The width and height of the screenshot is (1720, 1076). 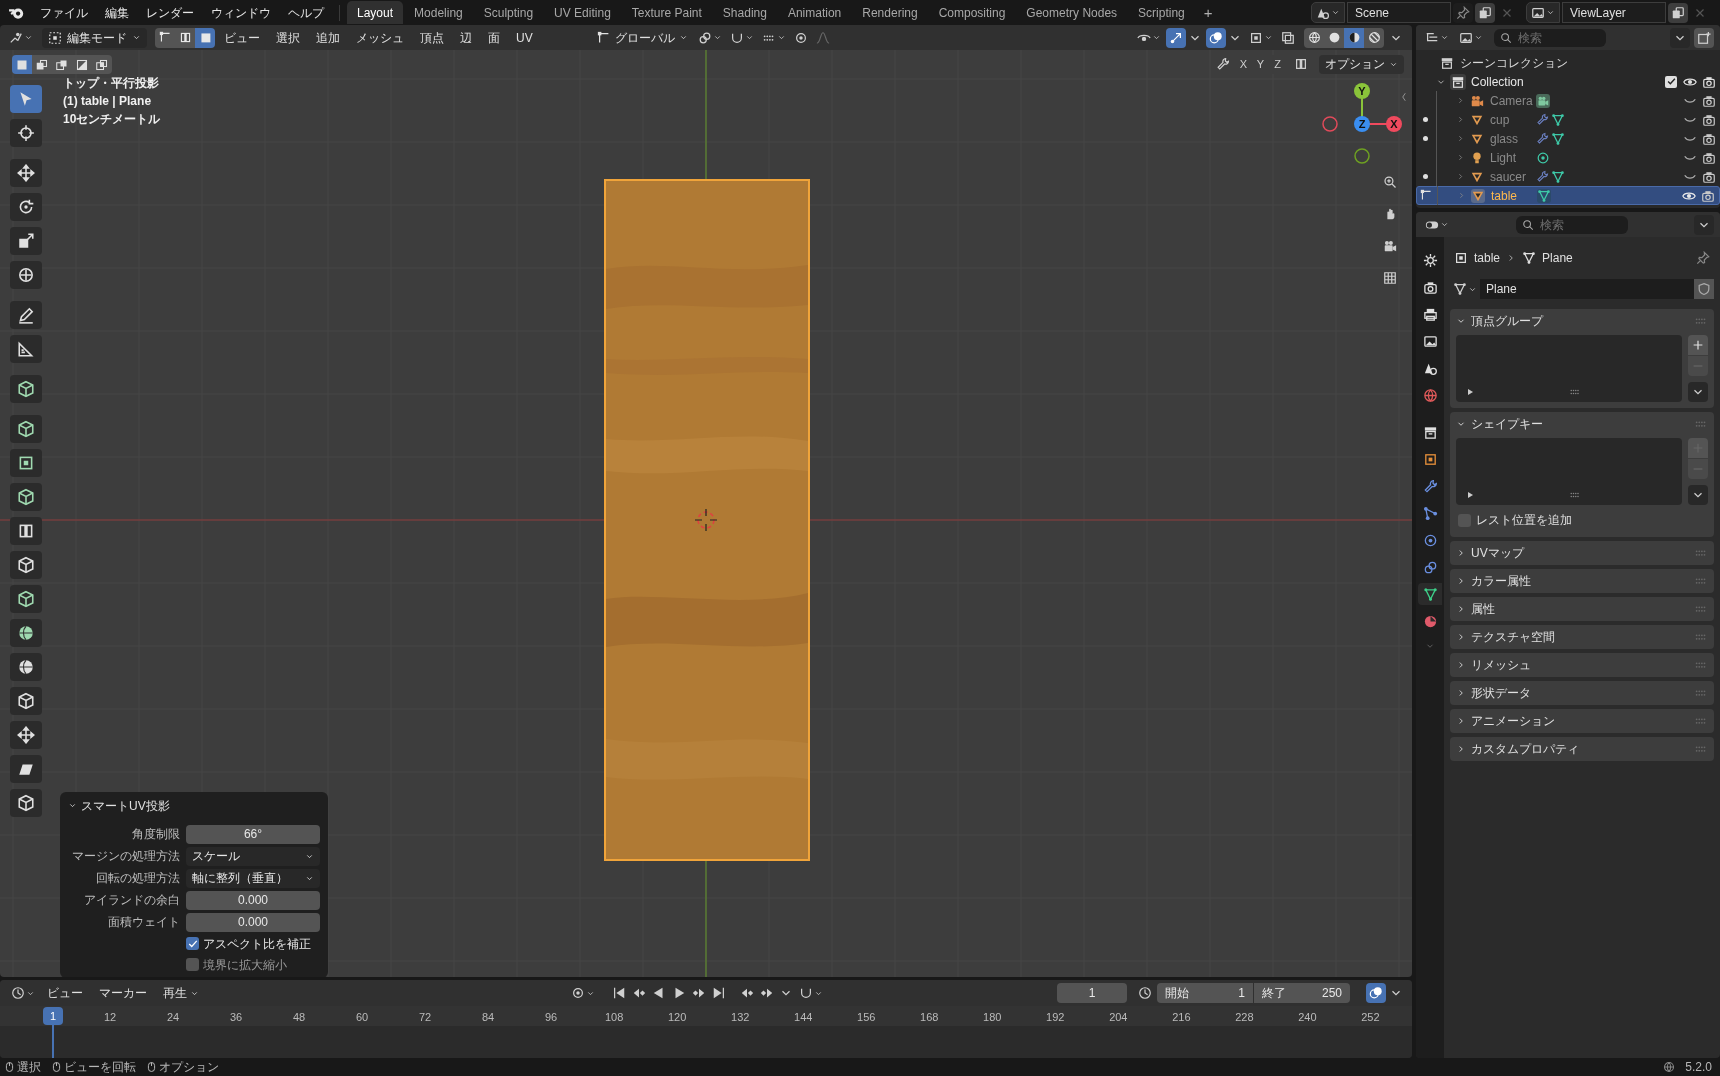 What do you see at coordinates (1509, 177) in the screenshot?
I see `tree-item-label: saucer` at bounding box center [1509, 177].